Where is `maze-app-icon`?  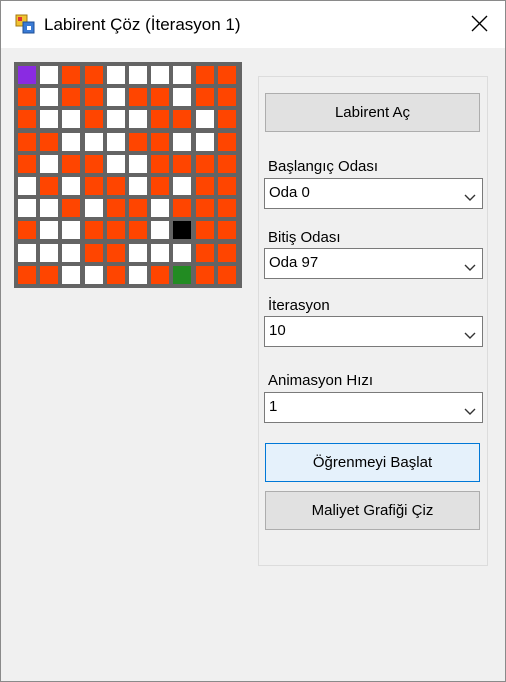
maze-app-icon is located at coordinates (25, 24).